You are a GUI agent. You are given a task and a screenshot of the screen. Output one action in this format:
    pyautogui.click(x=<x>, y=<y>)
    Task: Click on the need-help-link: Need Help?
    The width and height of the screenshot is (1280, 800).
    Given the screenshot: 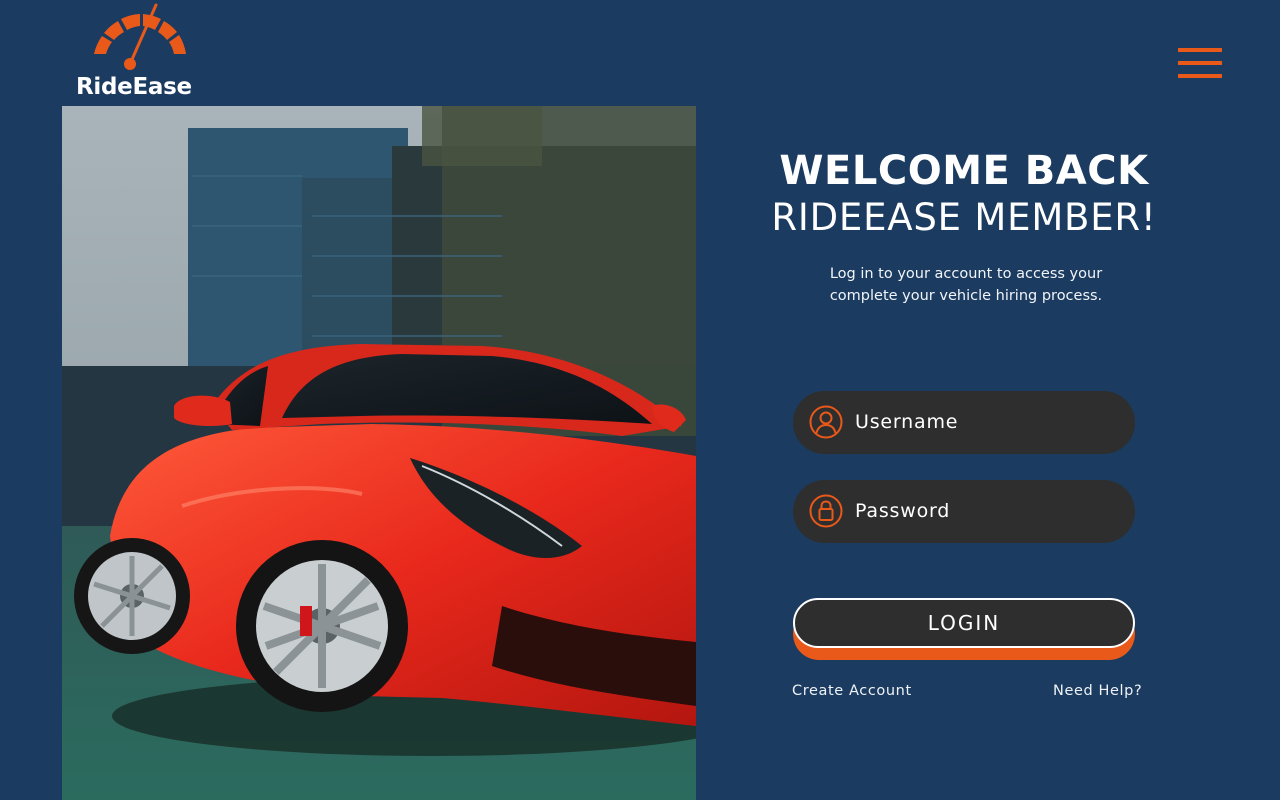 What is the action you would take?
    pyautogui.click(x=1097, y=691)
    